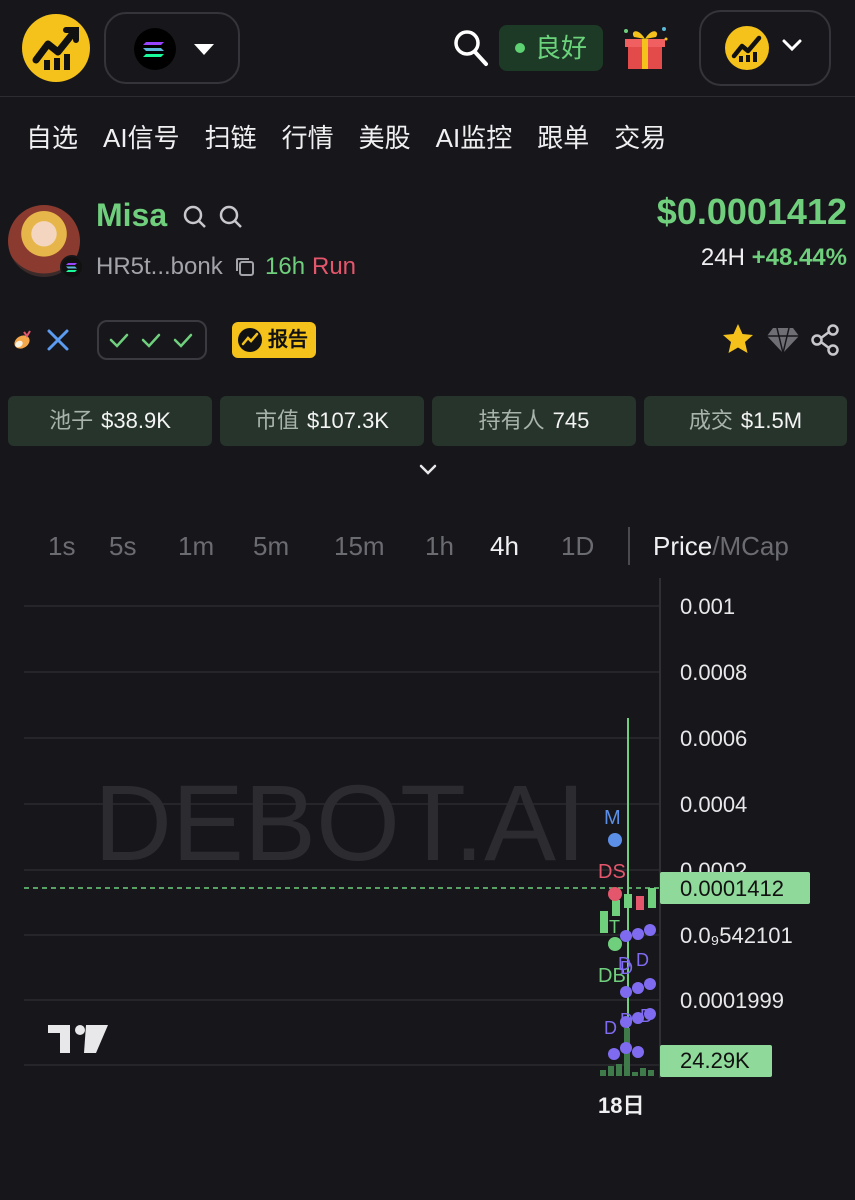  What do you see at coordinates (792, 45) in the screenshot?
I see `chevron-down-icon` at bounding box center [792, 45].